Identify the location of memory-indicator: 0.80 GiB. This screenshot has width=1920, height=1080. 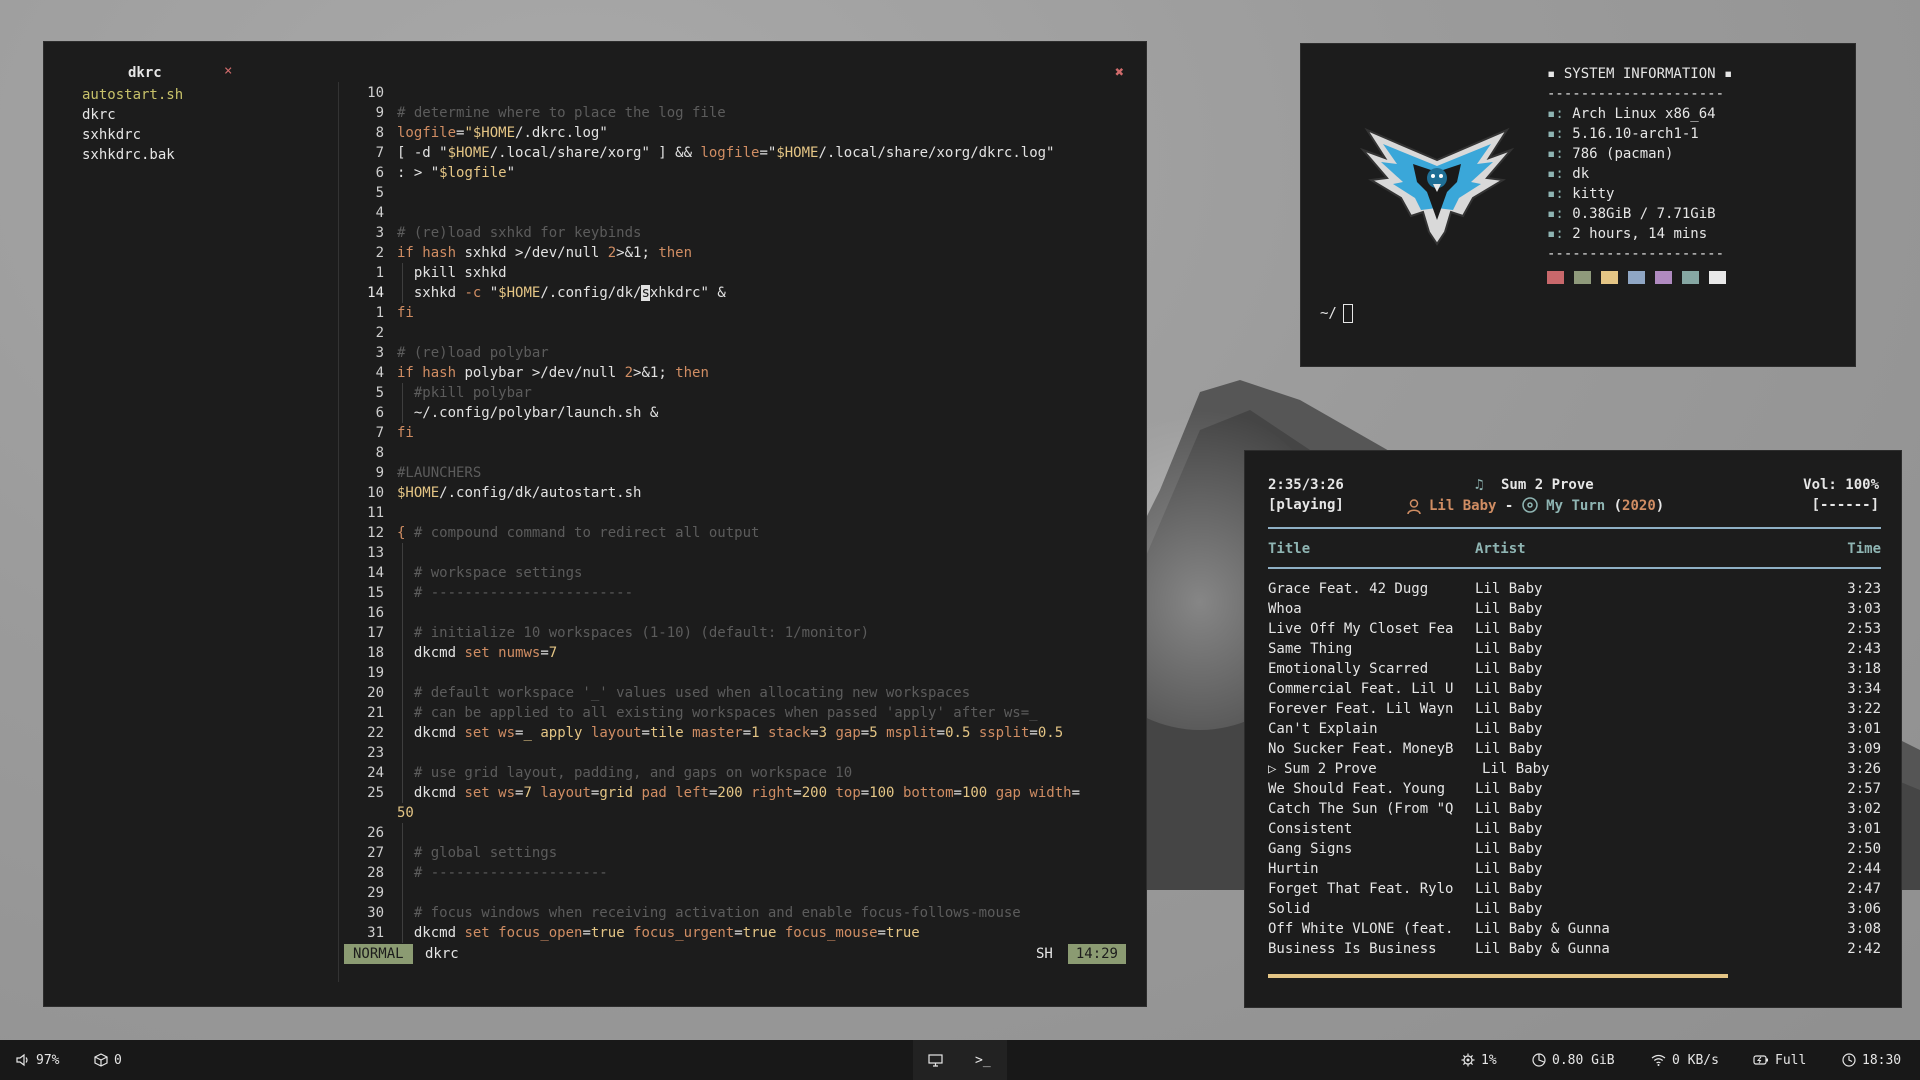
(1573, 1060).